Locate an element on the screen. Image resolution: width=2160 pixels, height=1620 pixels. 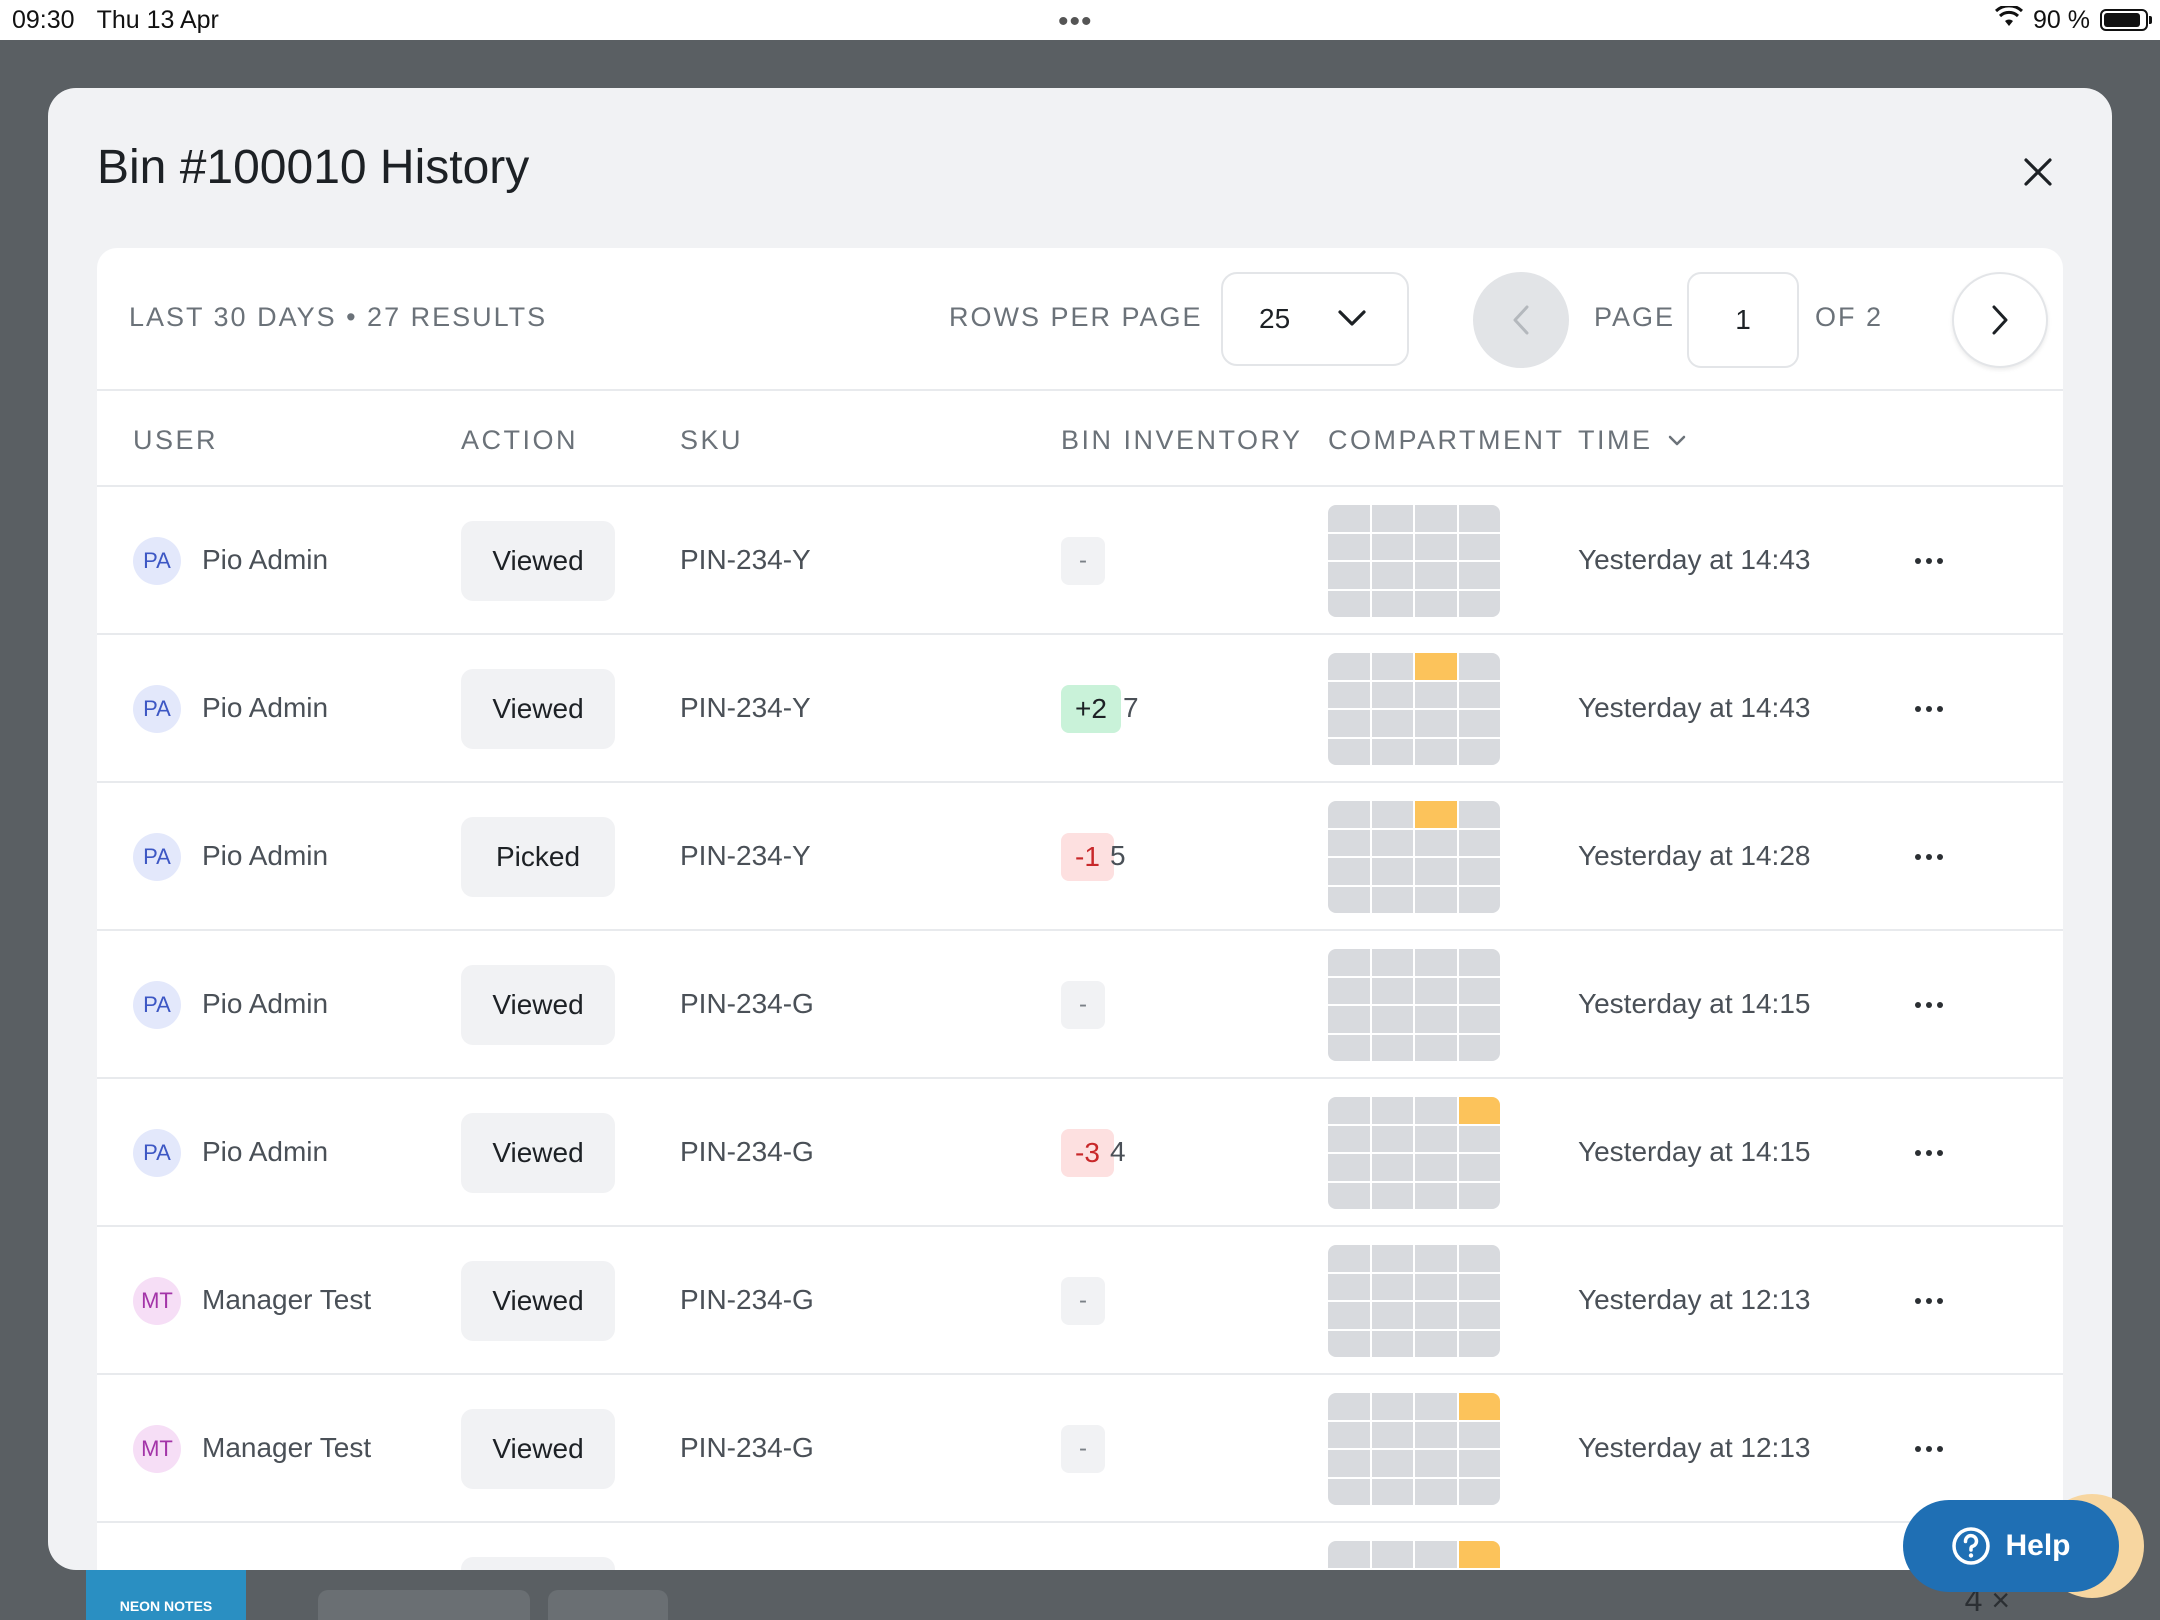
close-button is located at coordinates (2038, 172).